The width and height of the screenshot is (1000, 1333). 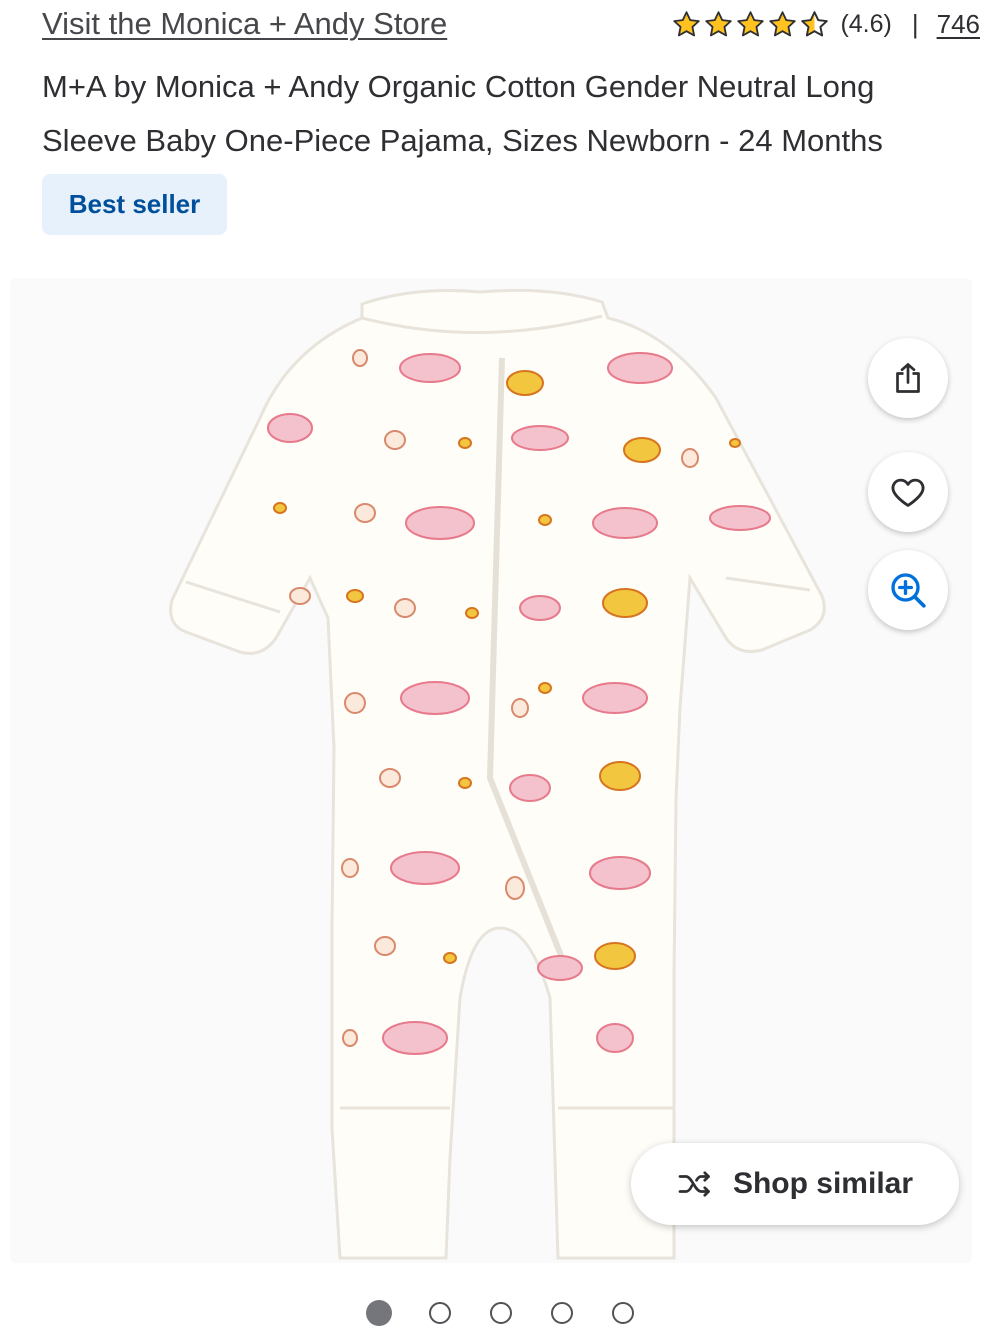 I want to click on shuffle-icon, so click(x=694, y=1184).